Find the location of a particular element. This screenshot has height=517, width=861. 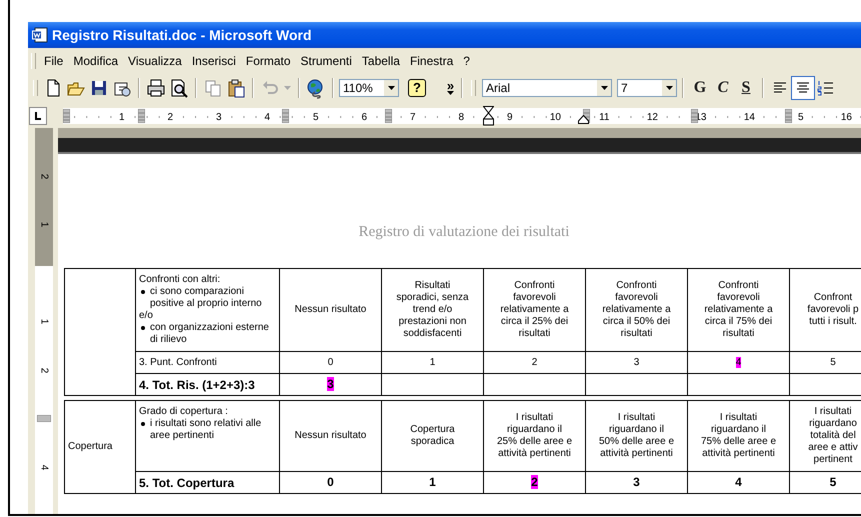

document-icon is located at coordinates (40, 35).